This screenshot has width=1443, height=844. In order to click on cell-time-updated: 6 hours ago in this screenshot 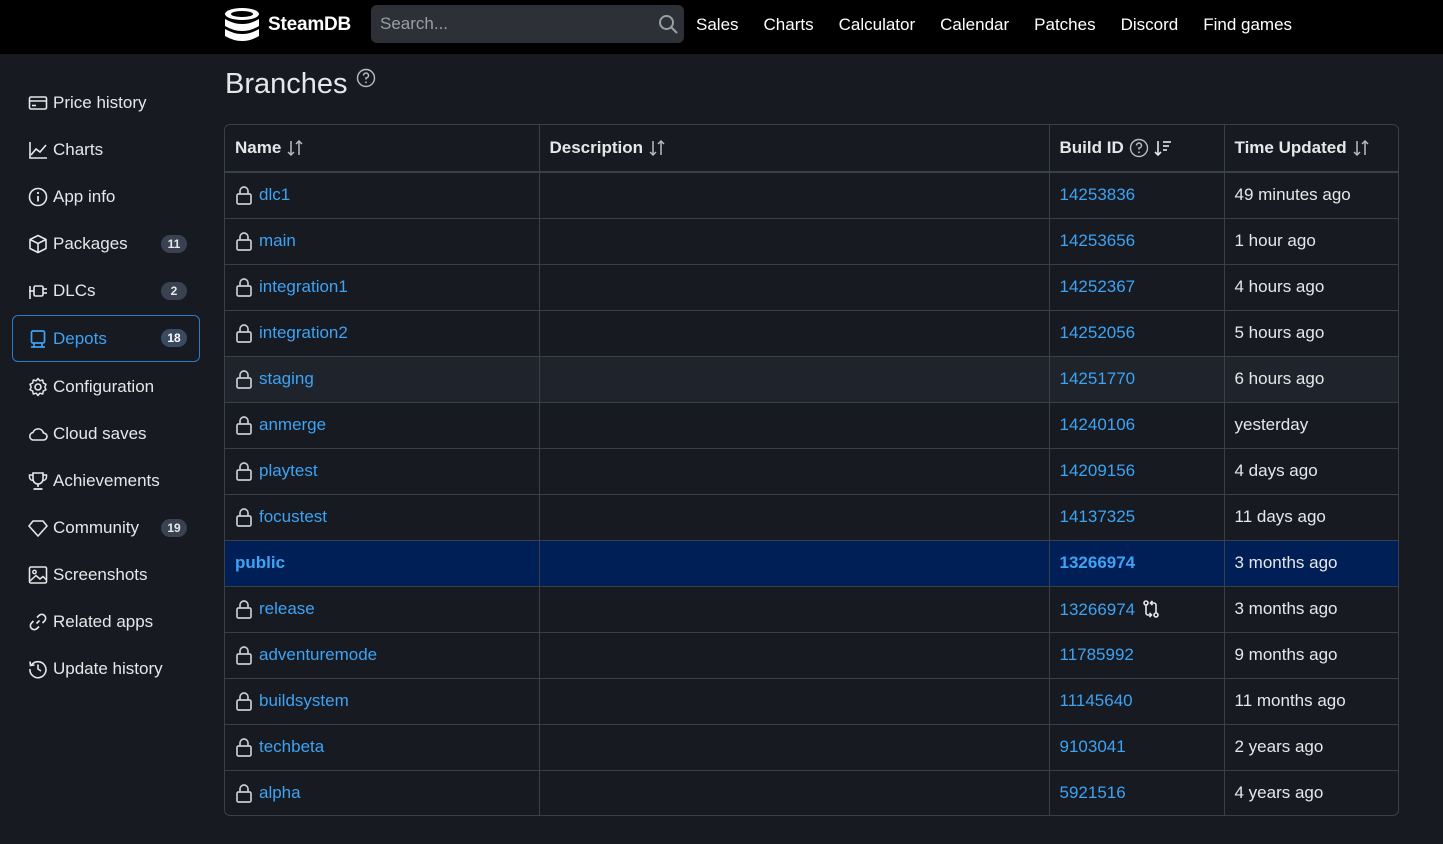, I will do `click(1311, 378)`.